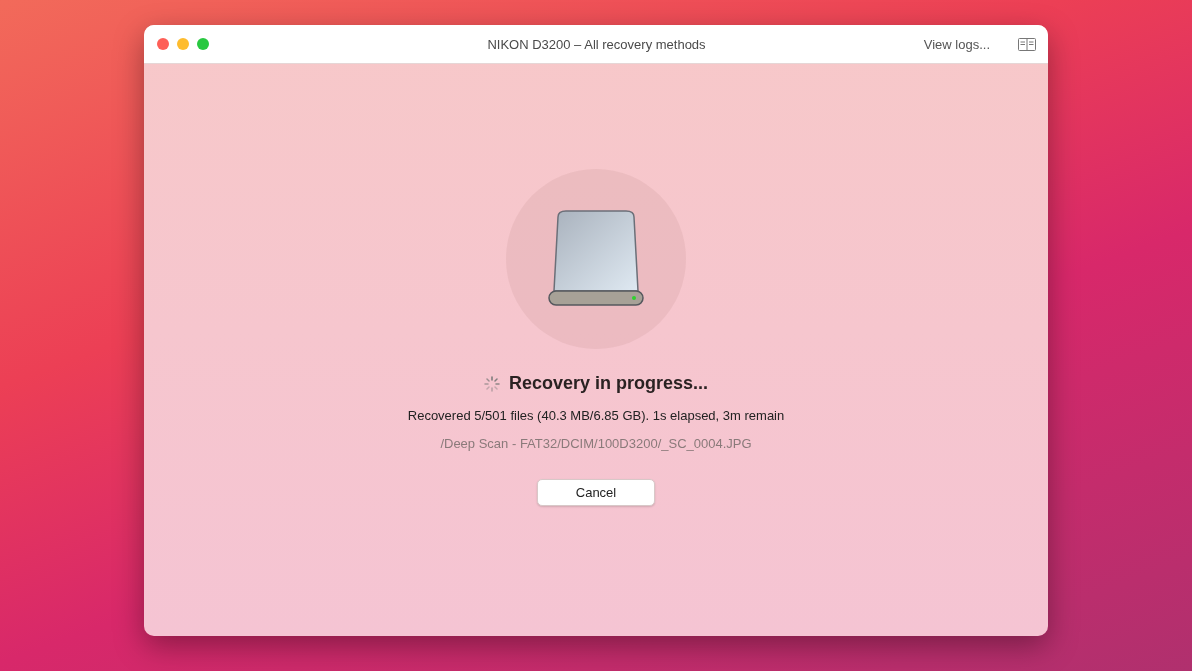 The height and width of the screenshot is (671, 1192). I want to click on current-file-path: /Deep Scan - FAT32/DCIM/100D3200/_SC_0004.JPG, so click(596, 443).